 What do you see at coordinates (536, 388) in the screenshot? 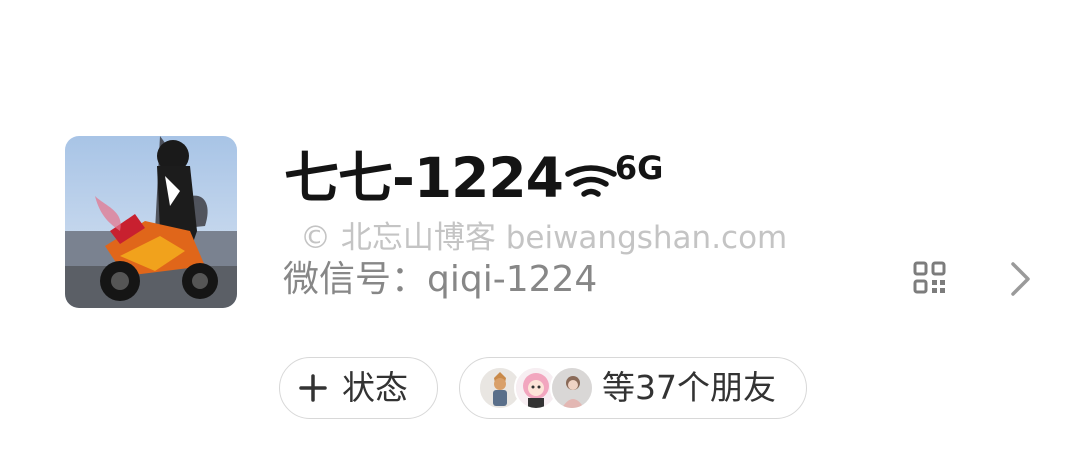
I see `friend-avatar-stack` at bounding box center [536, 388].